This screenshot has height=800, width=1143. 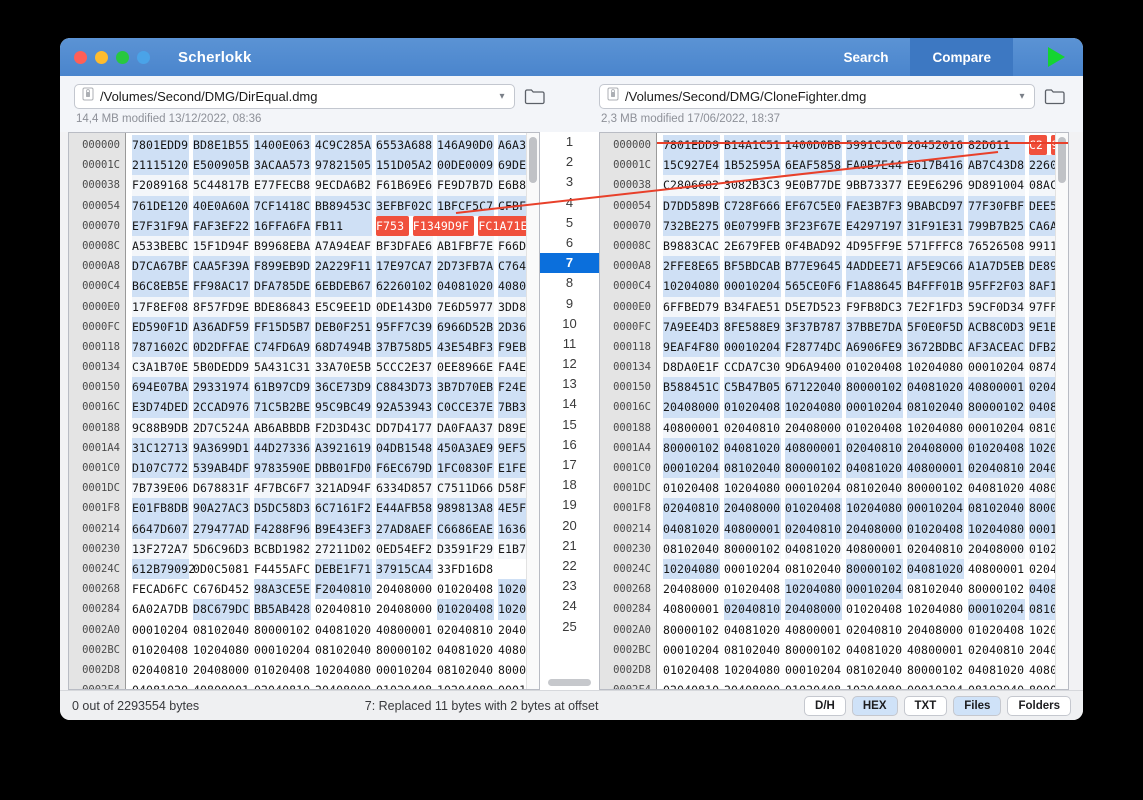 What do you see at coordinates (813, 246) in the screenshot?
I see `hex-group: 0F4BAD92` at bounding box center [813, 246].